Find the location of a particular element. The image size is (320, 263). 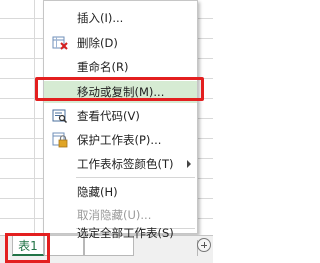

active-sheet-tab-highlight-box is located at coordinates (27, 248).